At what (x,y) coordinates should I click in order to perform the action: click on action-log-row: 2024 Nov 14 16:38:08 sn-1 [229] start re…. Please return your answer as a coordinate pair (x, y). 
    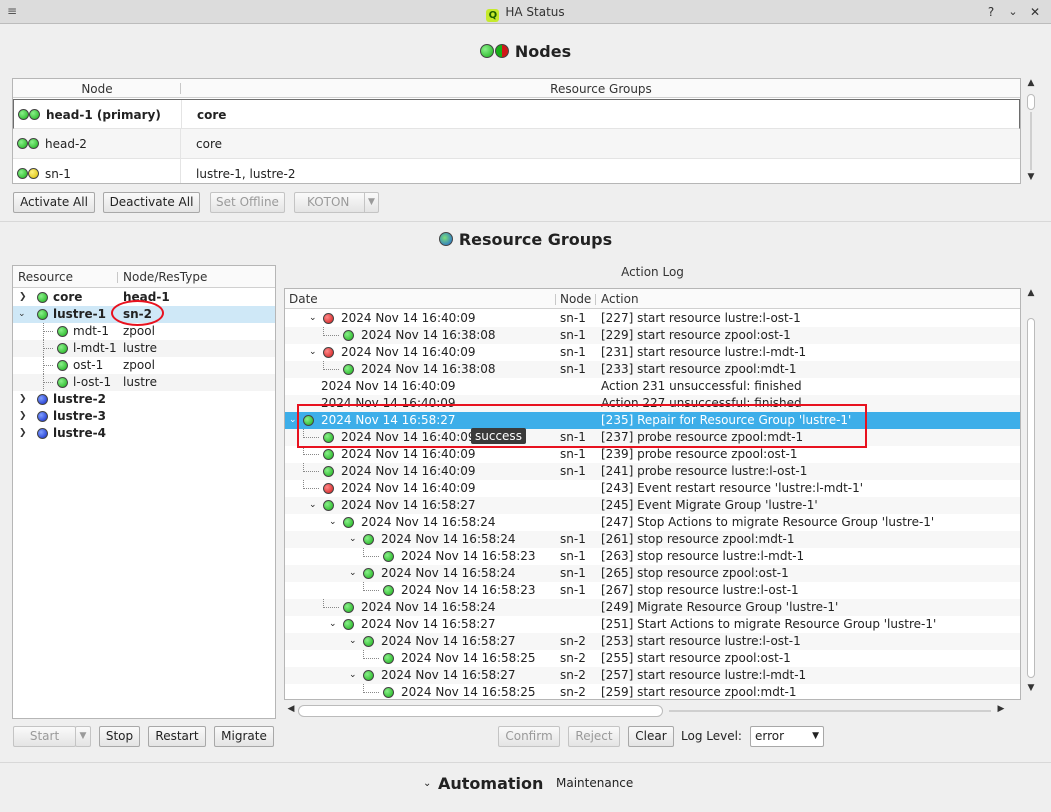
    Looking at the image, I should click on (652, 335).